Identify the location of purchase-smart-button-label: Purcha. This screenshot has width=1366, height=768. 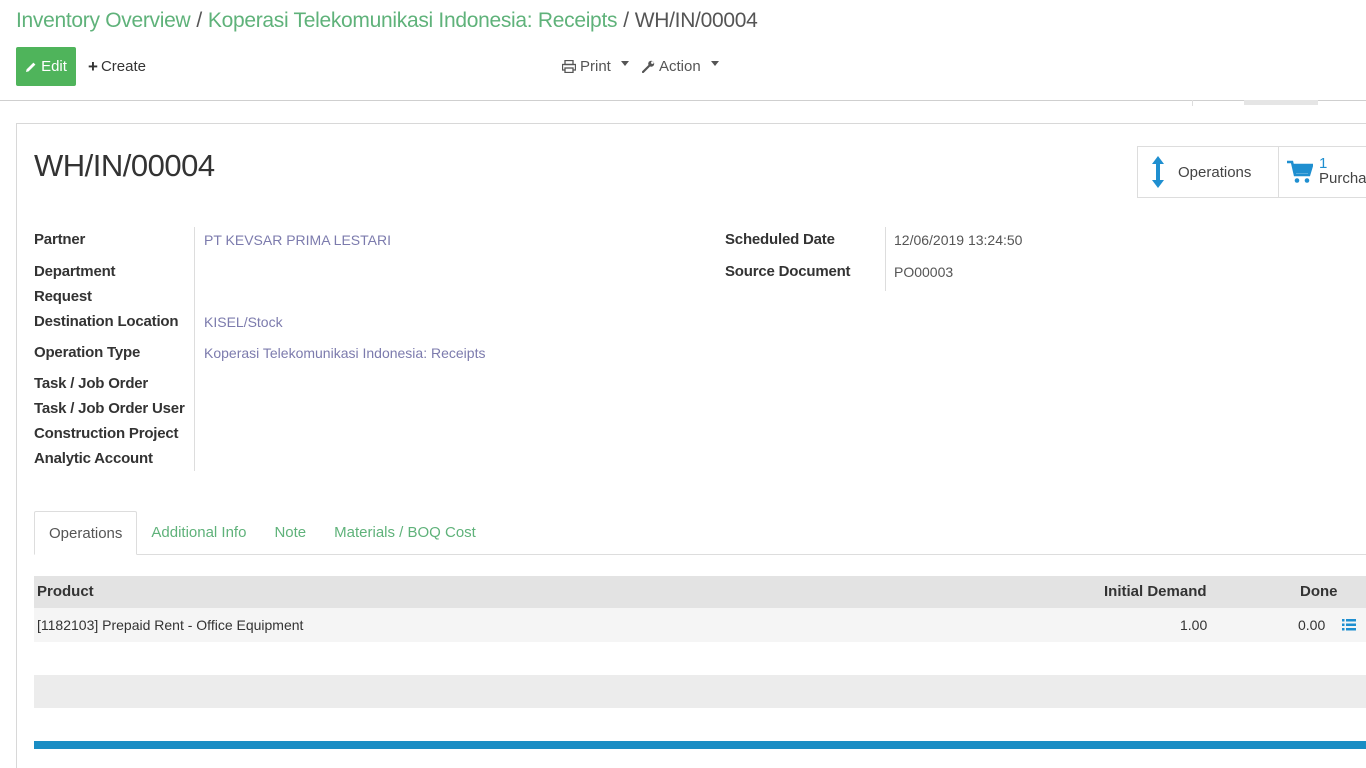
(1342, 178).